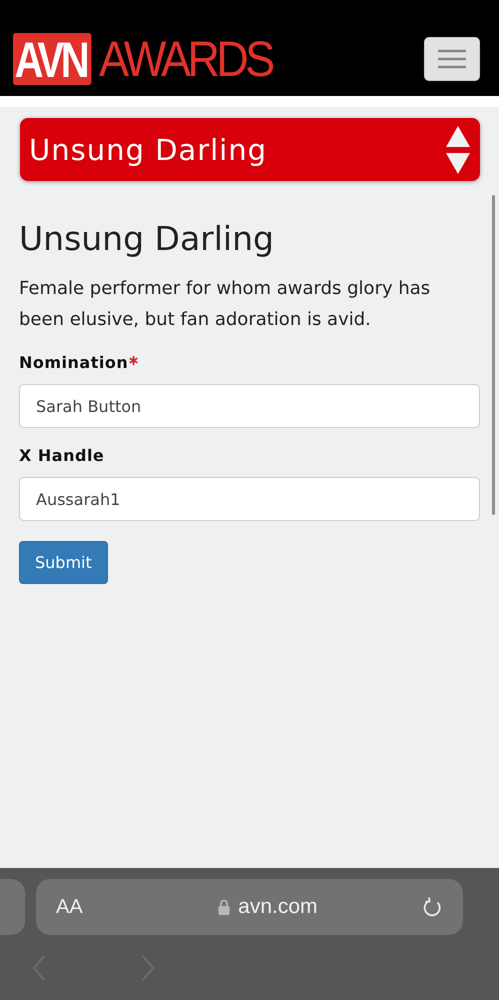 This screenshot has width=499, height=1000. What do you see at coordinates (250, 149) in the screenshot?
I see `category-select: Unsung Darling` at bounding box center [250, 149].